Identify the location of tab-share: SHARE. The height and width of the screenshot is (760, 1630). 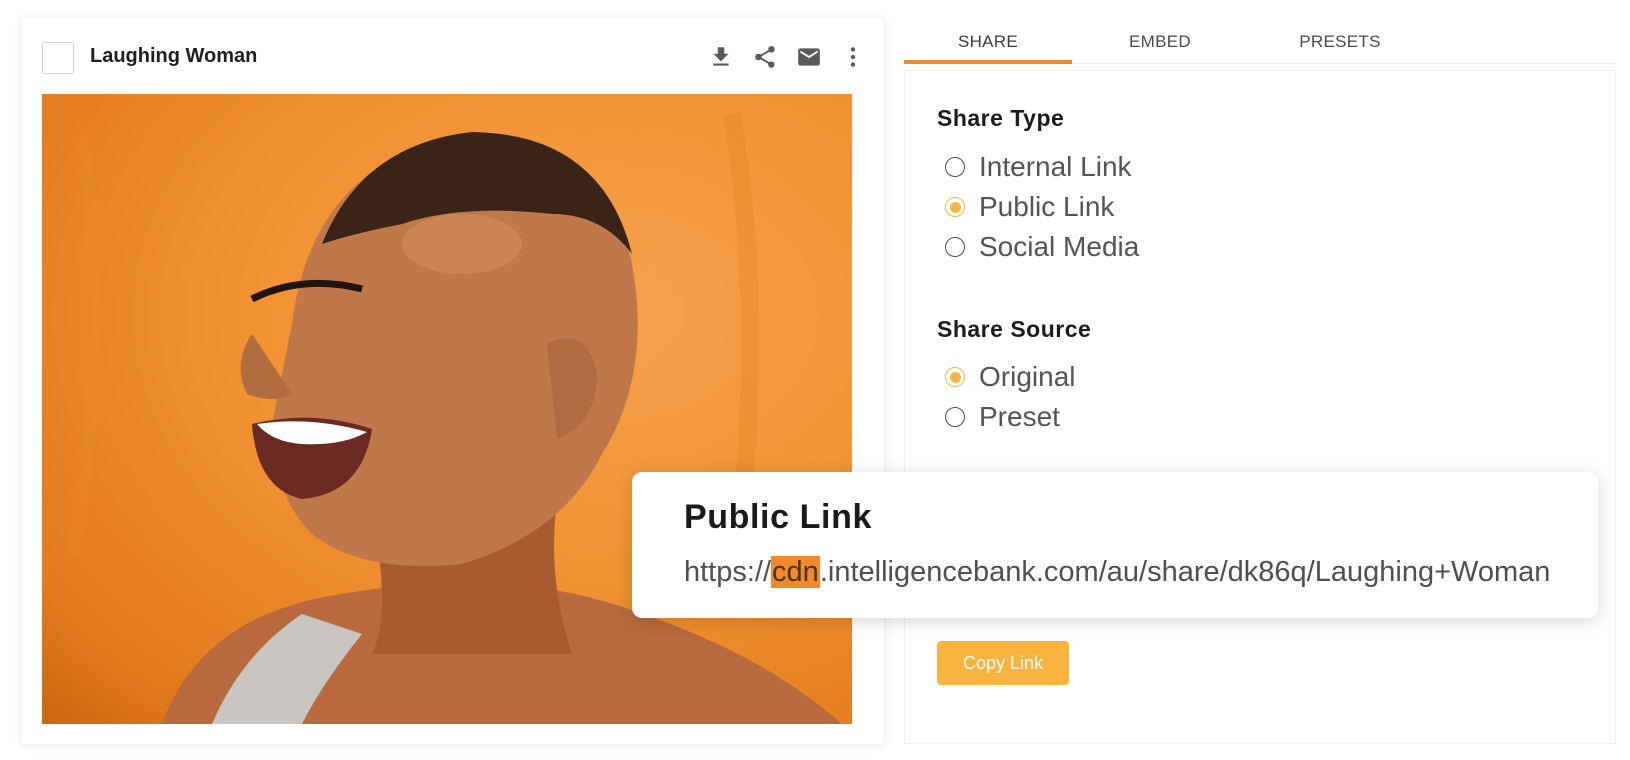
(988, 44).